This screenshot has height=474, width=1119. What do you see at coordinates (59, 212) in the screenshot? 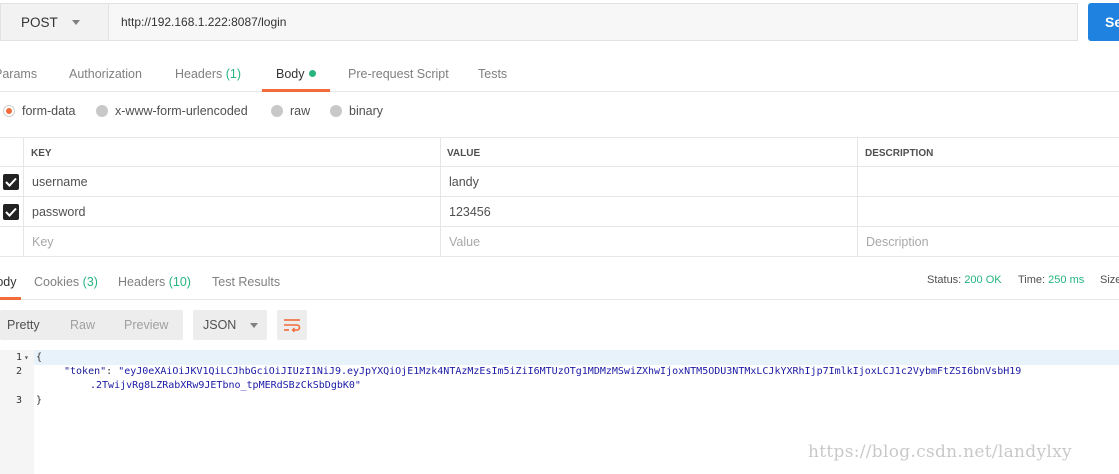
I see `row-key: password` at bounding box center [59, 212].